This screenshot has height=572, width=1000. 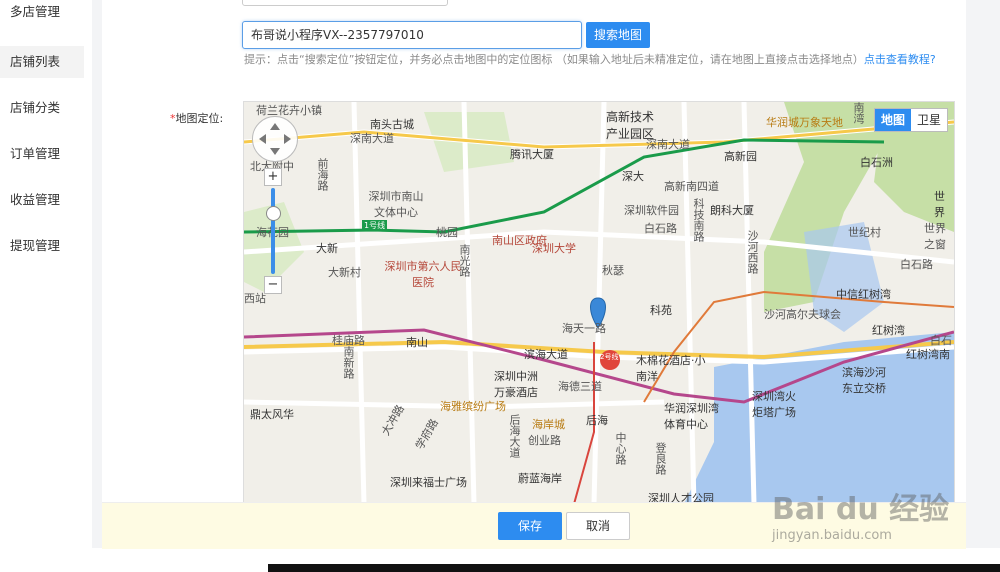 I want to click on place-label: 创业路, so click(x=544, y=440).